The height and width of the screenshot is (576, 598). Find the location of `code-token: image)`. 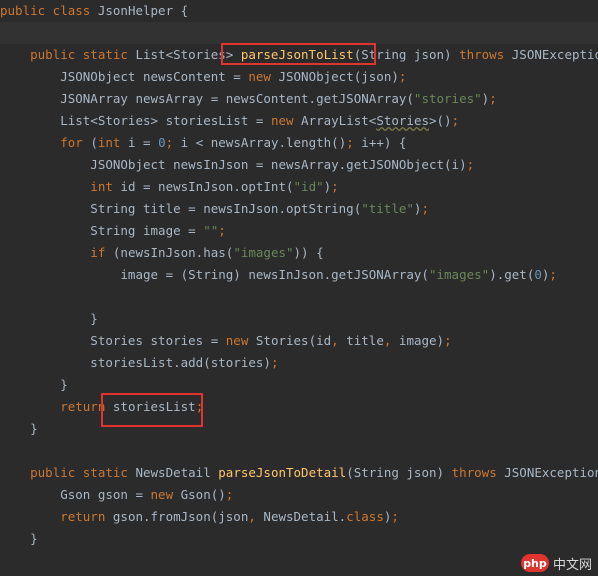

code-token: image) is located at coordinates (421, 340).